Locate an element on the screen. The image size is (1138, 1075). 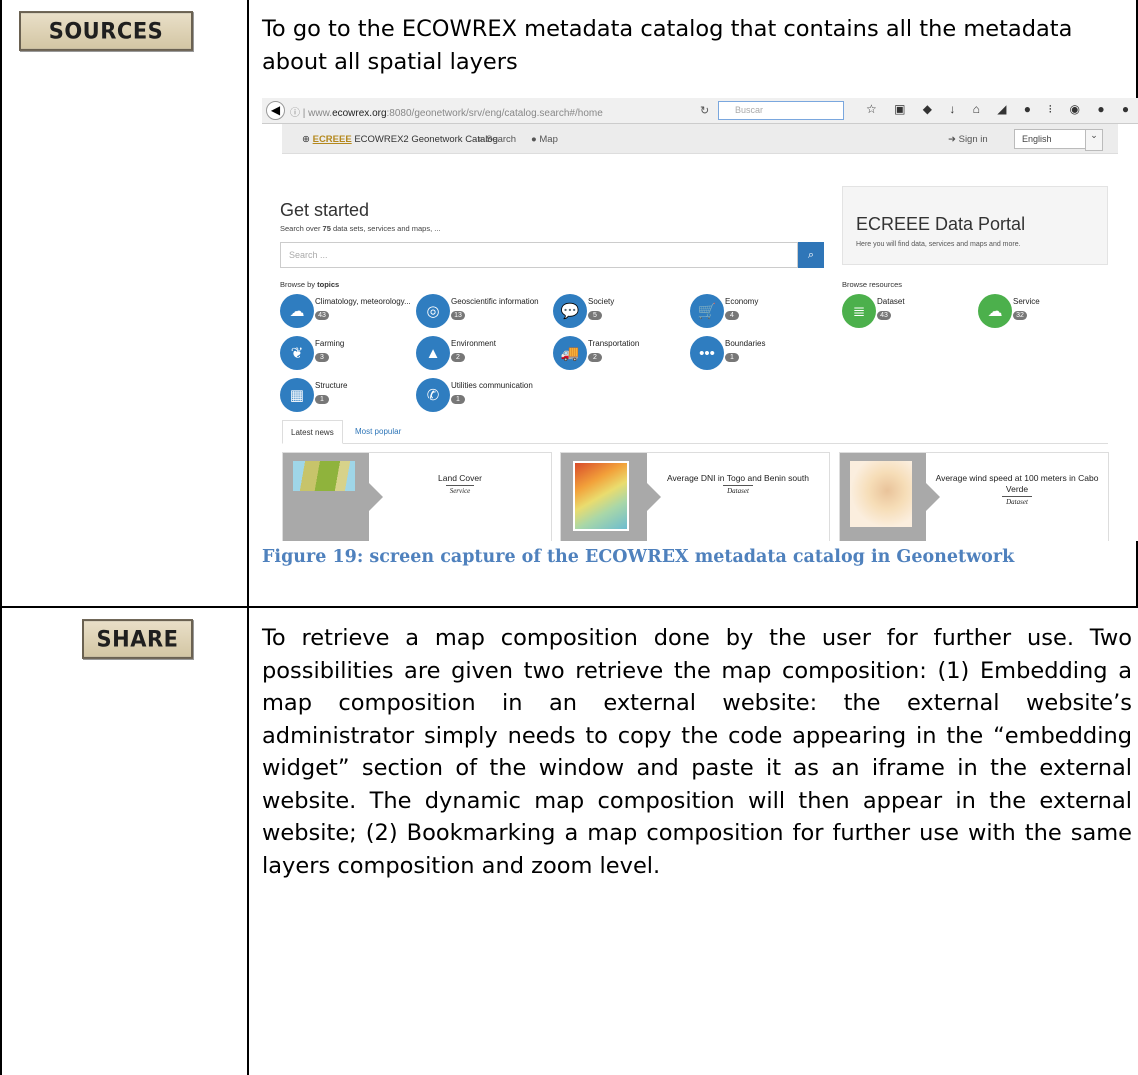
topic-label: Economy is located at coordinates (742, 301).